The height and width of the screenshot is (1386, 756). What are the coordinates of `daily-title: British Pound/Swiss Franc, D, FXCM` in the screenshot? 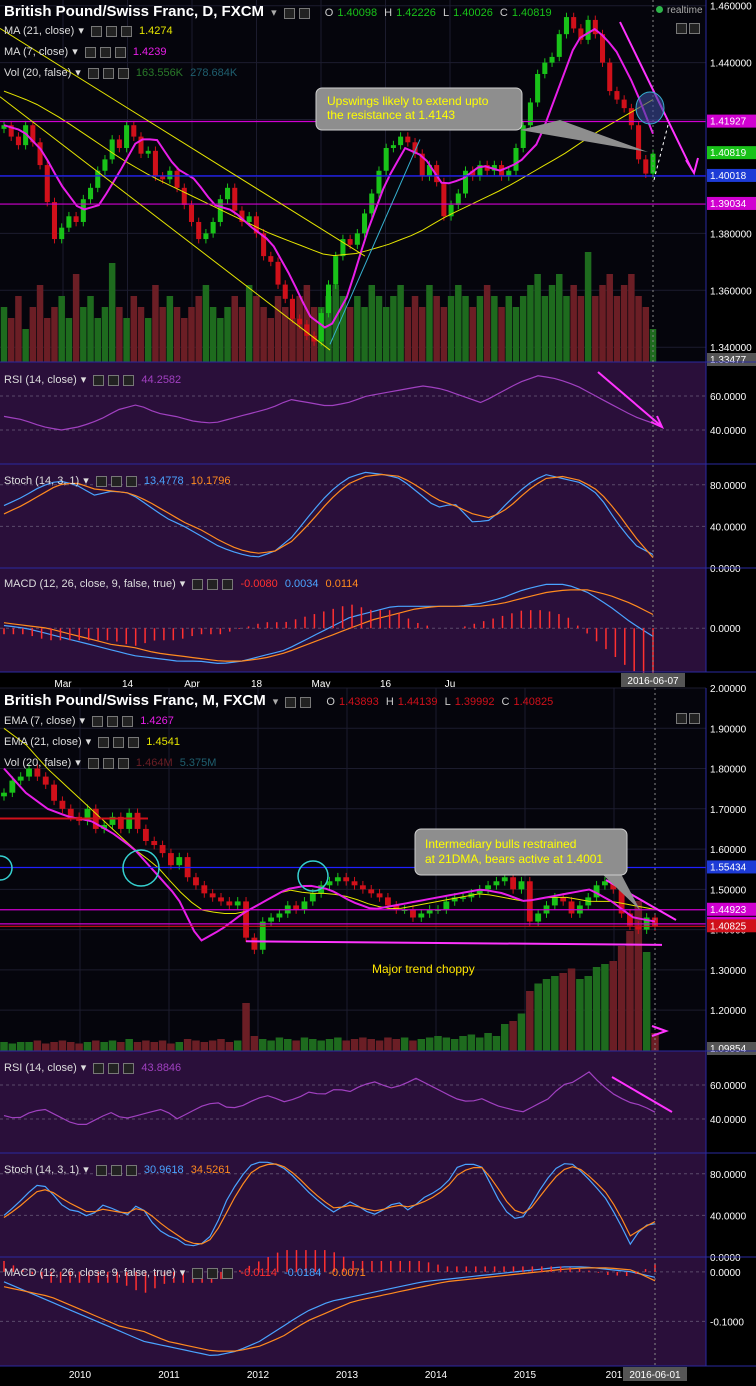 It's located at (134, 11).